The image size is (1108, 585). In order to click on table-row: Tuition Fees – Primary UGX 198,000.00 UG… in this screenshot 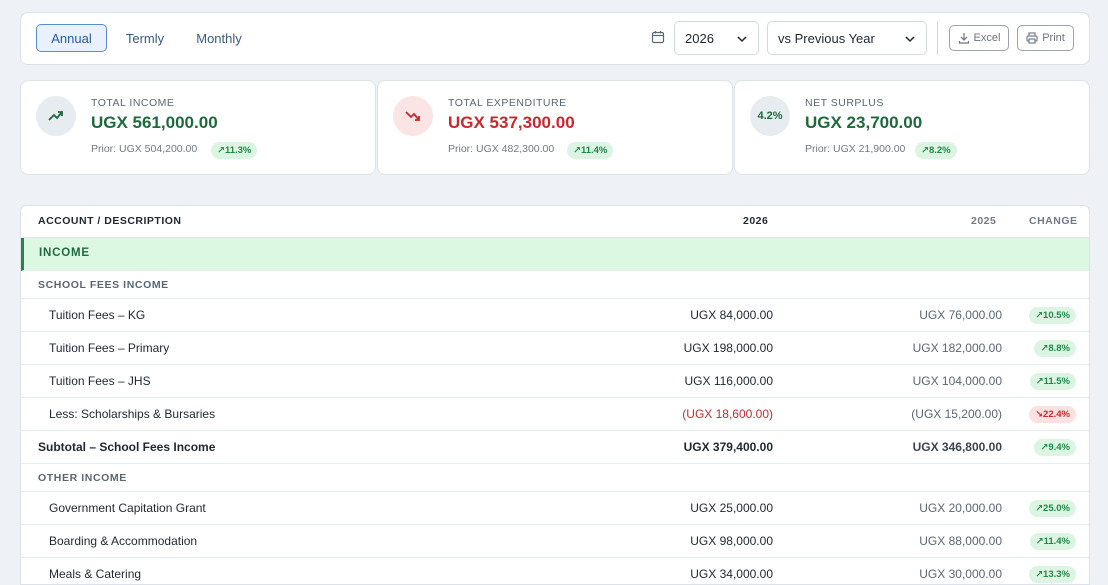, I will do `click(555, 348)`.